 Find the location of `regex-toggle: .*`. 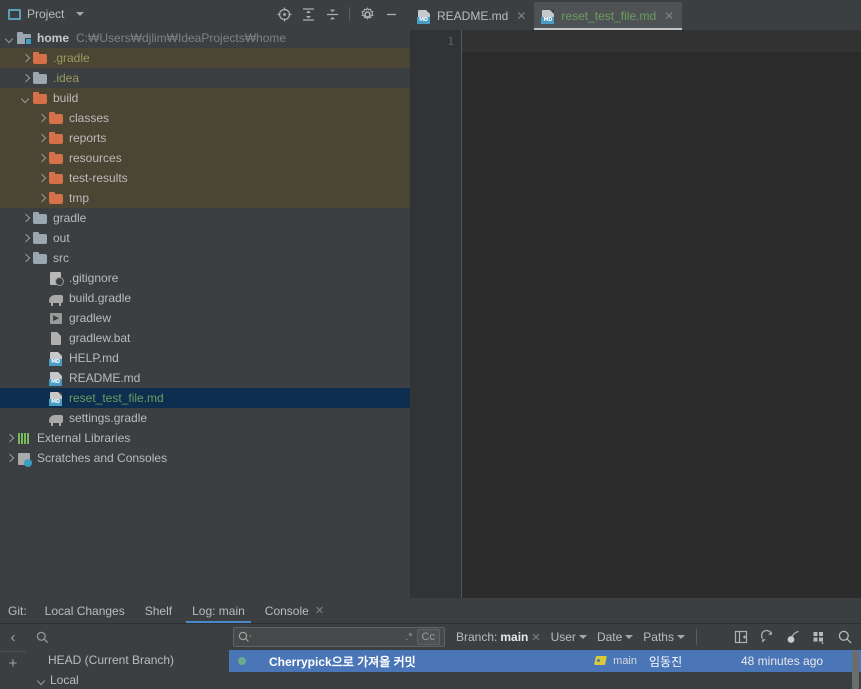

regex-toggle: .* is located at coordinates (408, 637).